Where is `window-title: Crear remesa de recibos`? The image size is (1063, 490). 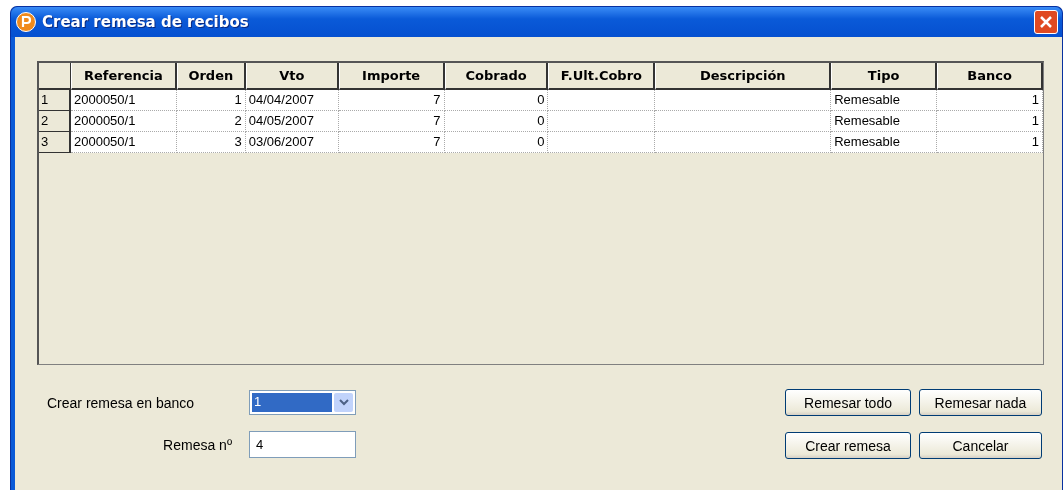 window-title: Crear remesa de recibos is located at coordinates (146, 22).